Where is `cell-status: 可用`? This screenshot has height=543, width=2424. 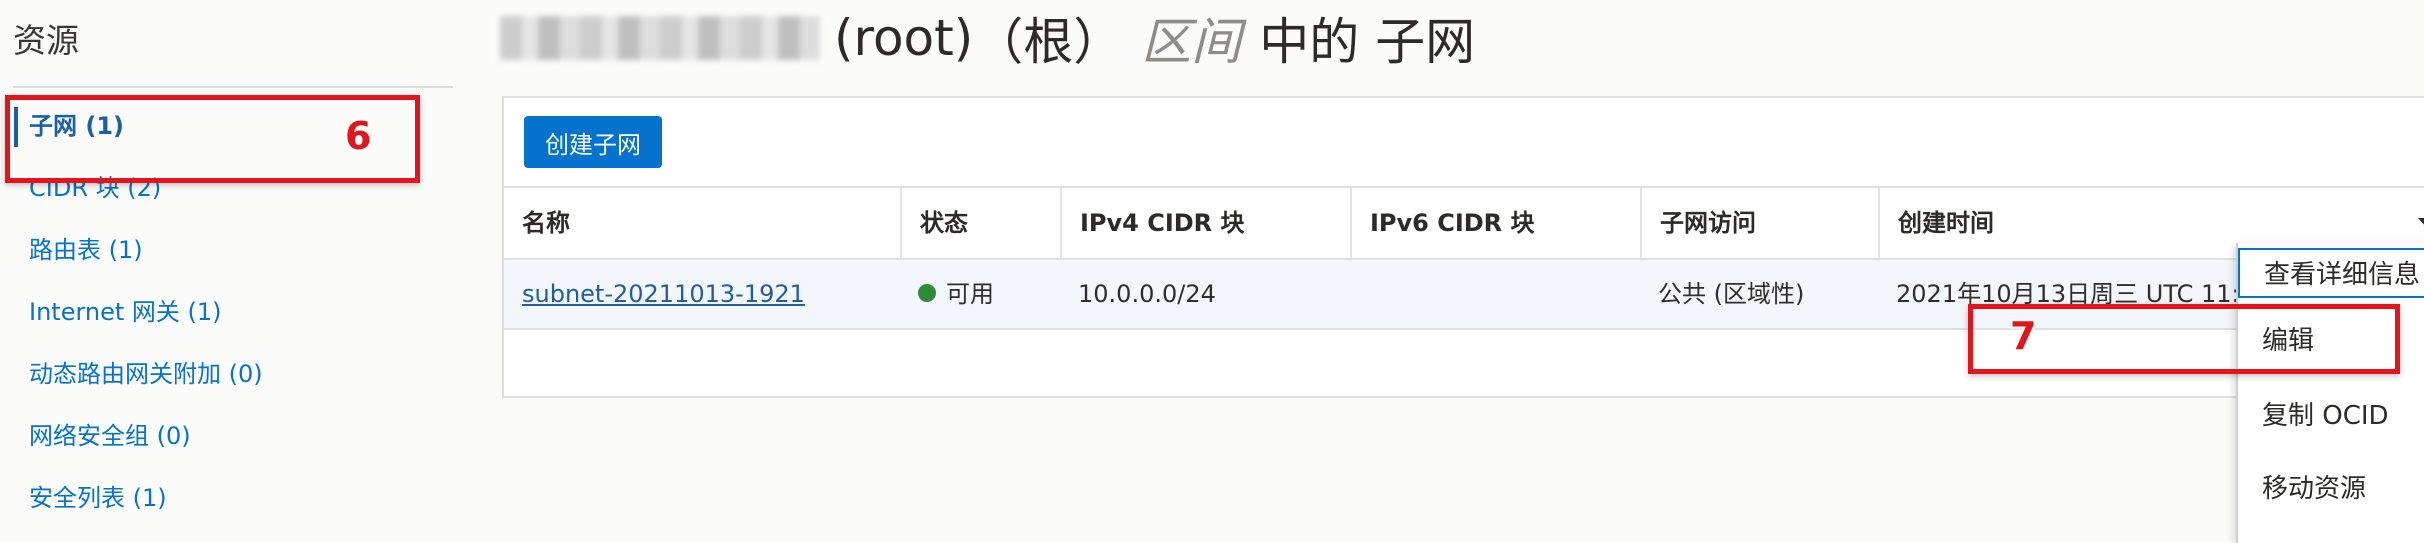
cell-status: 可用 is located at coordinates (980, 294).